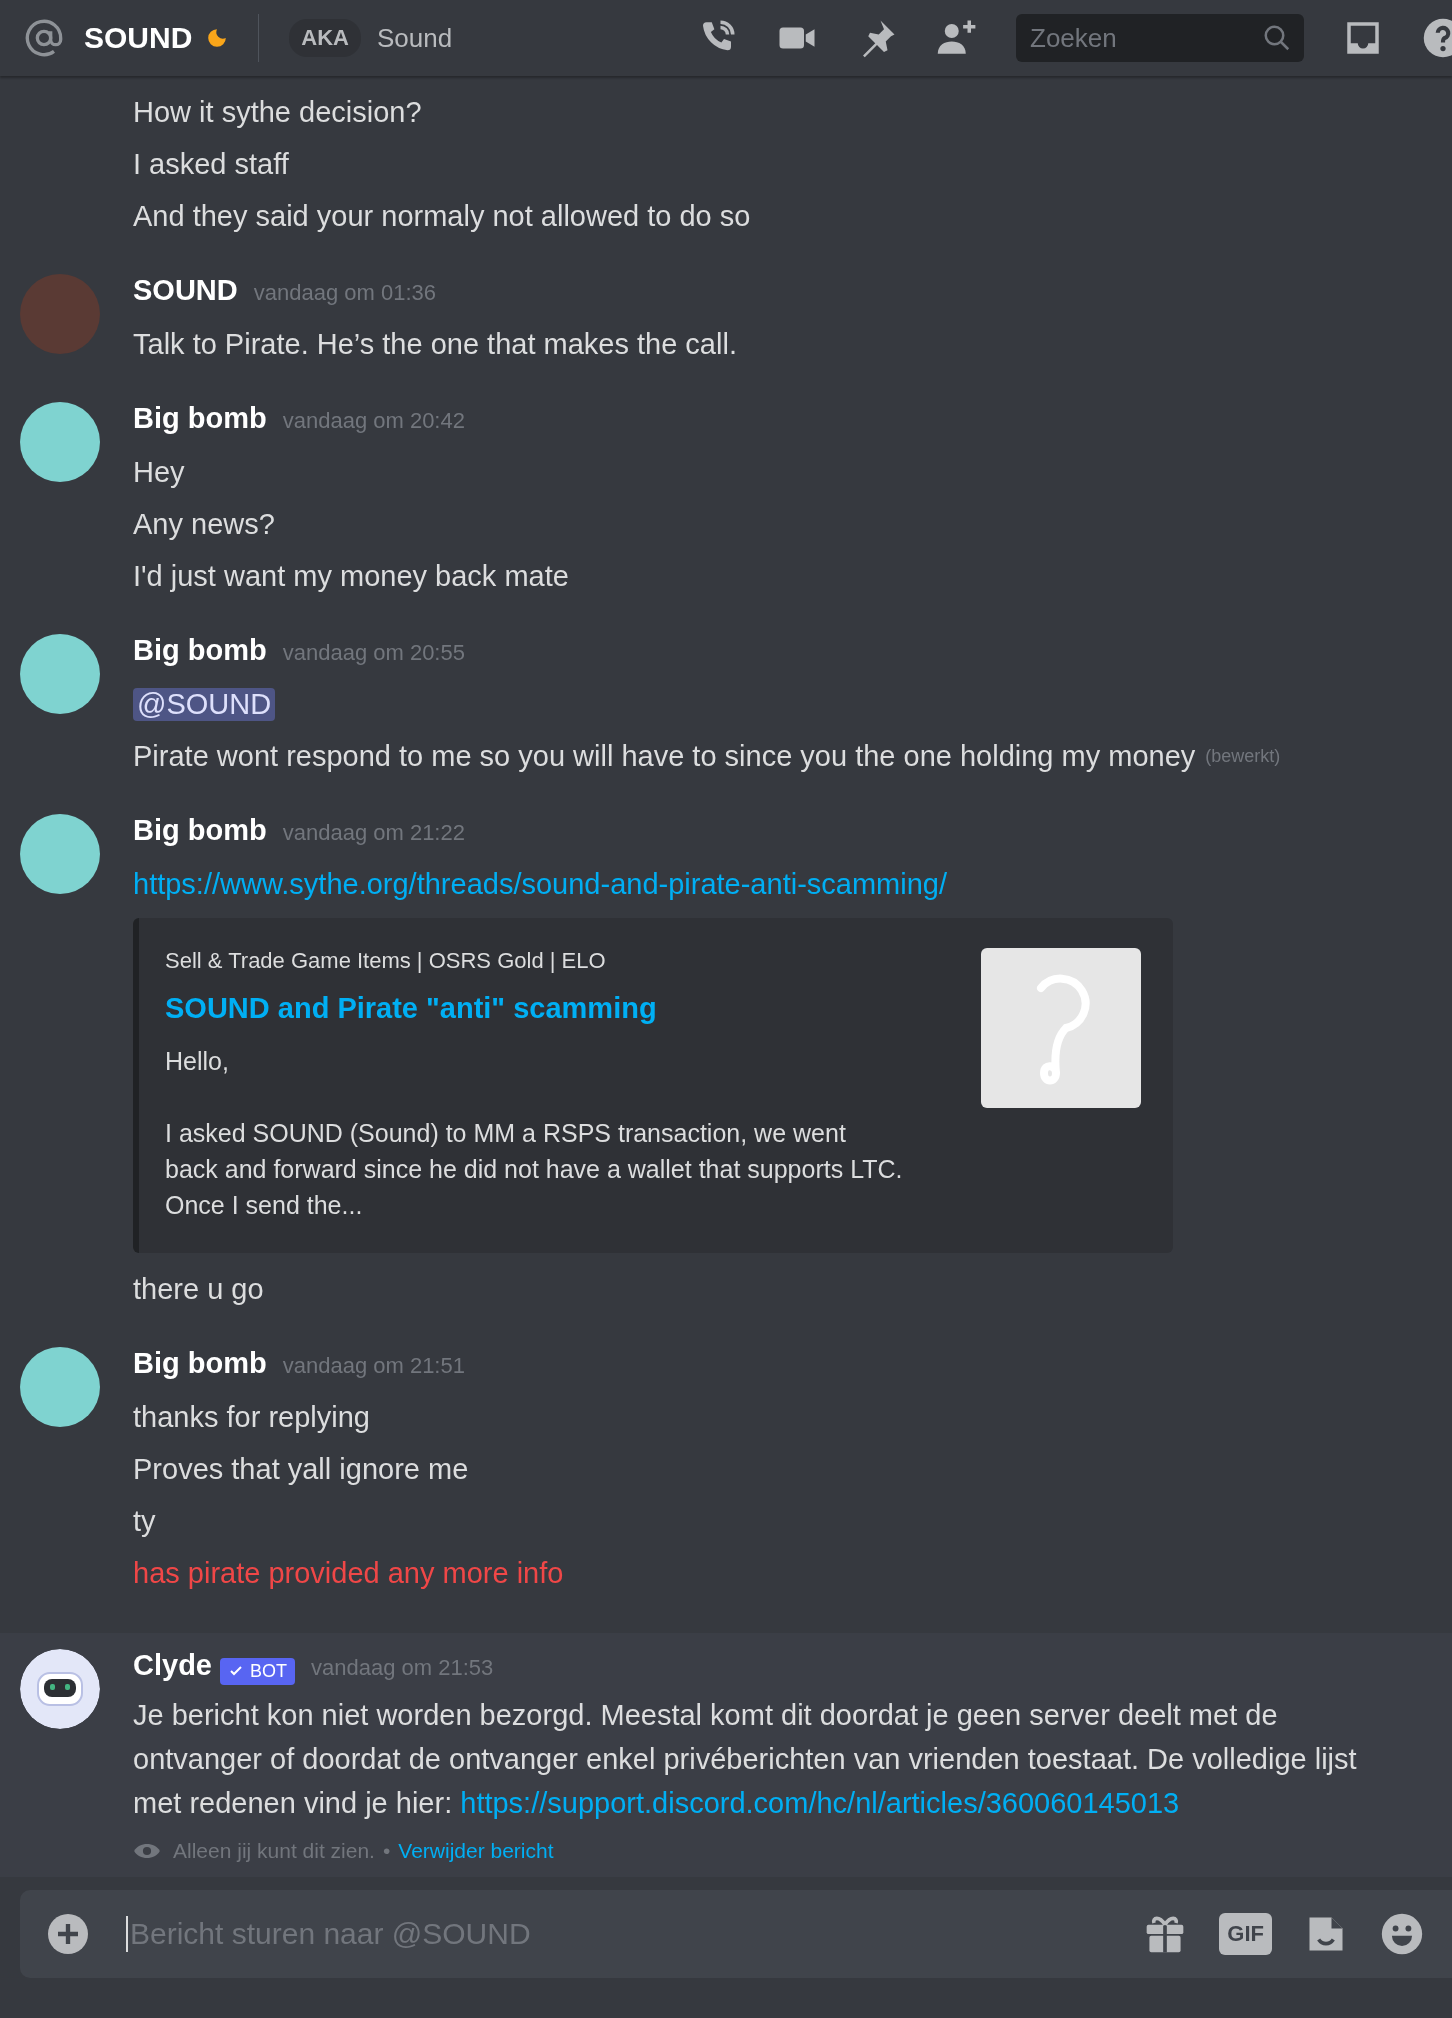 The height and width of the screenshot is (2018, 1452). I want to click on edited-label: (bewerkt), so click(1243, 756).